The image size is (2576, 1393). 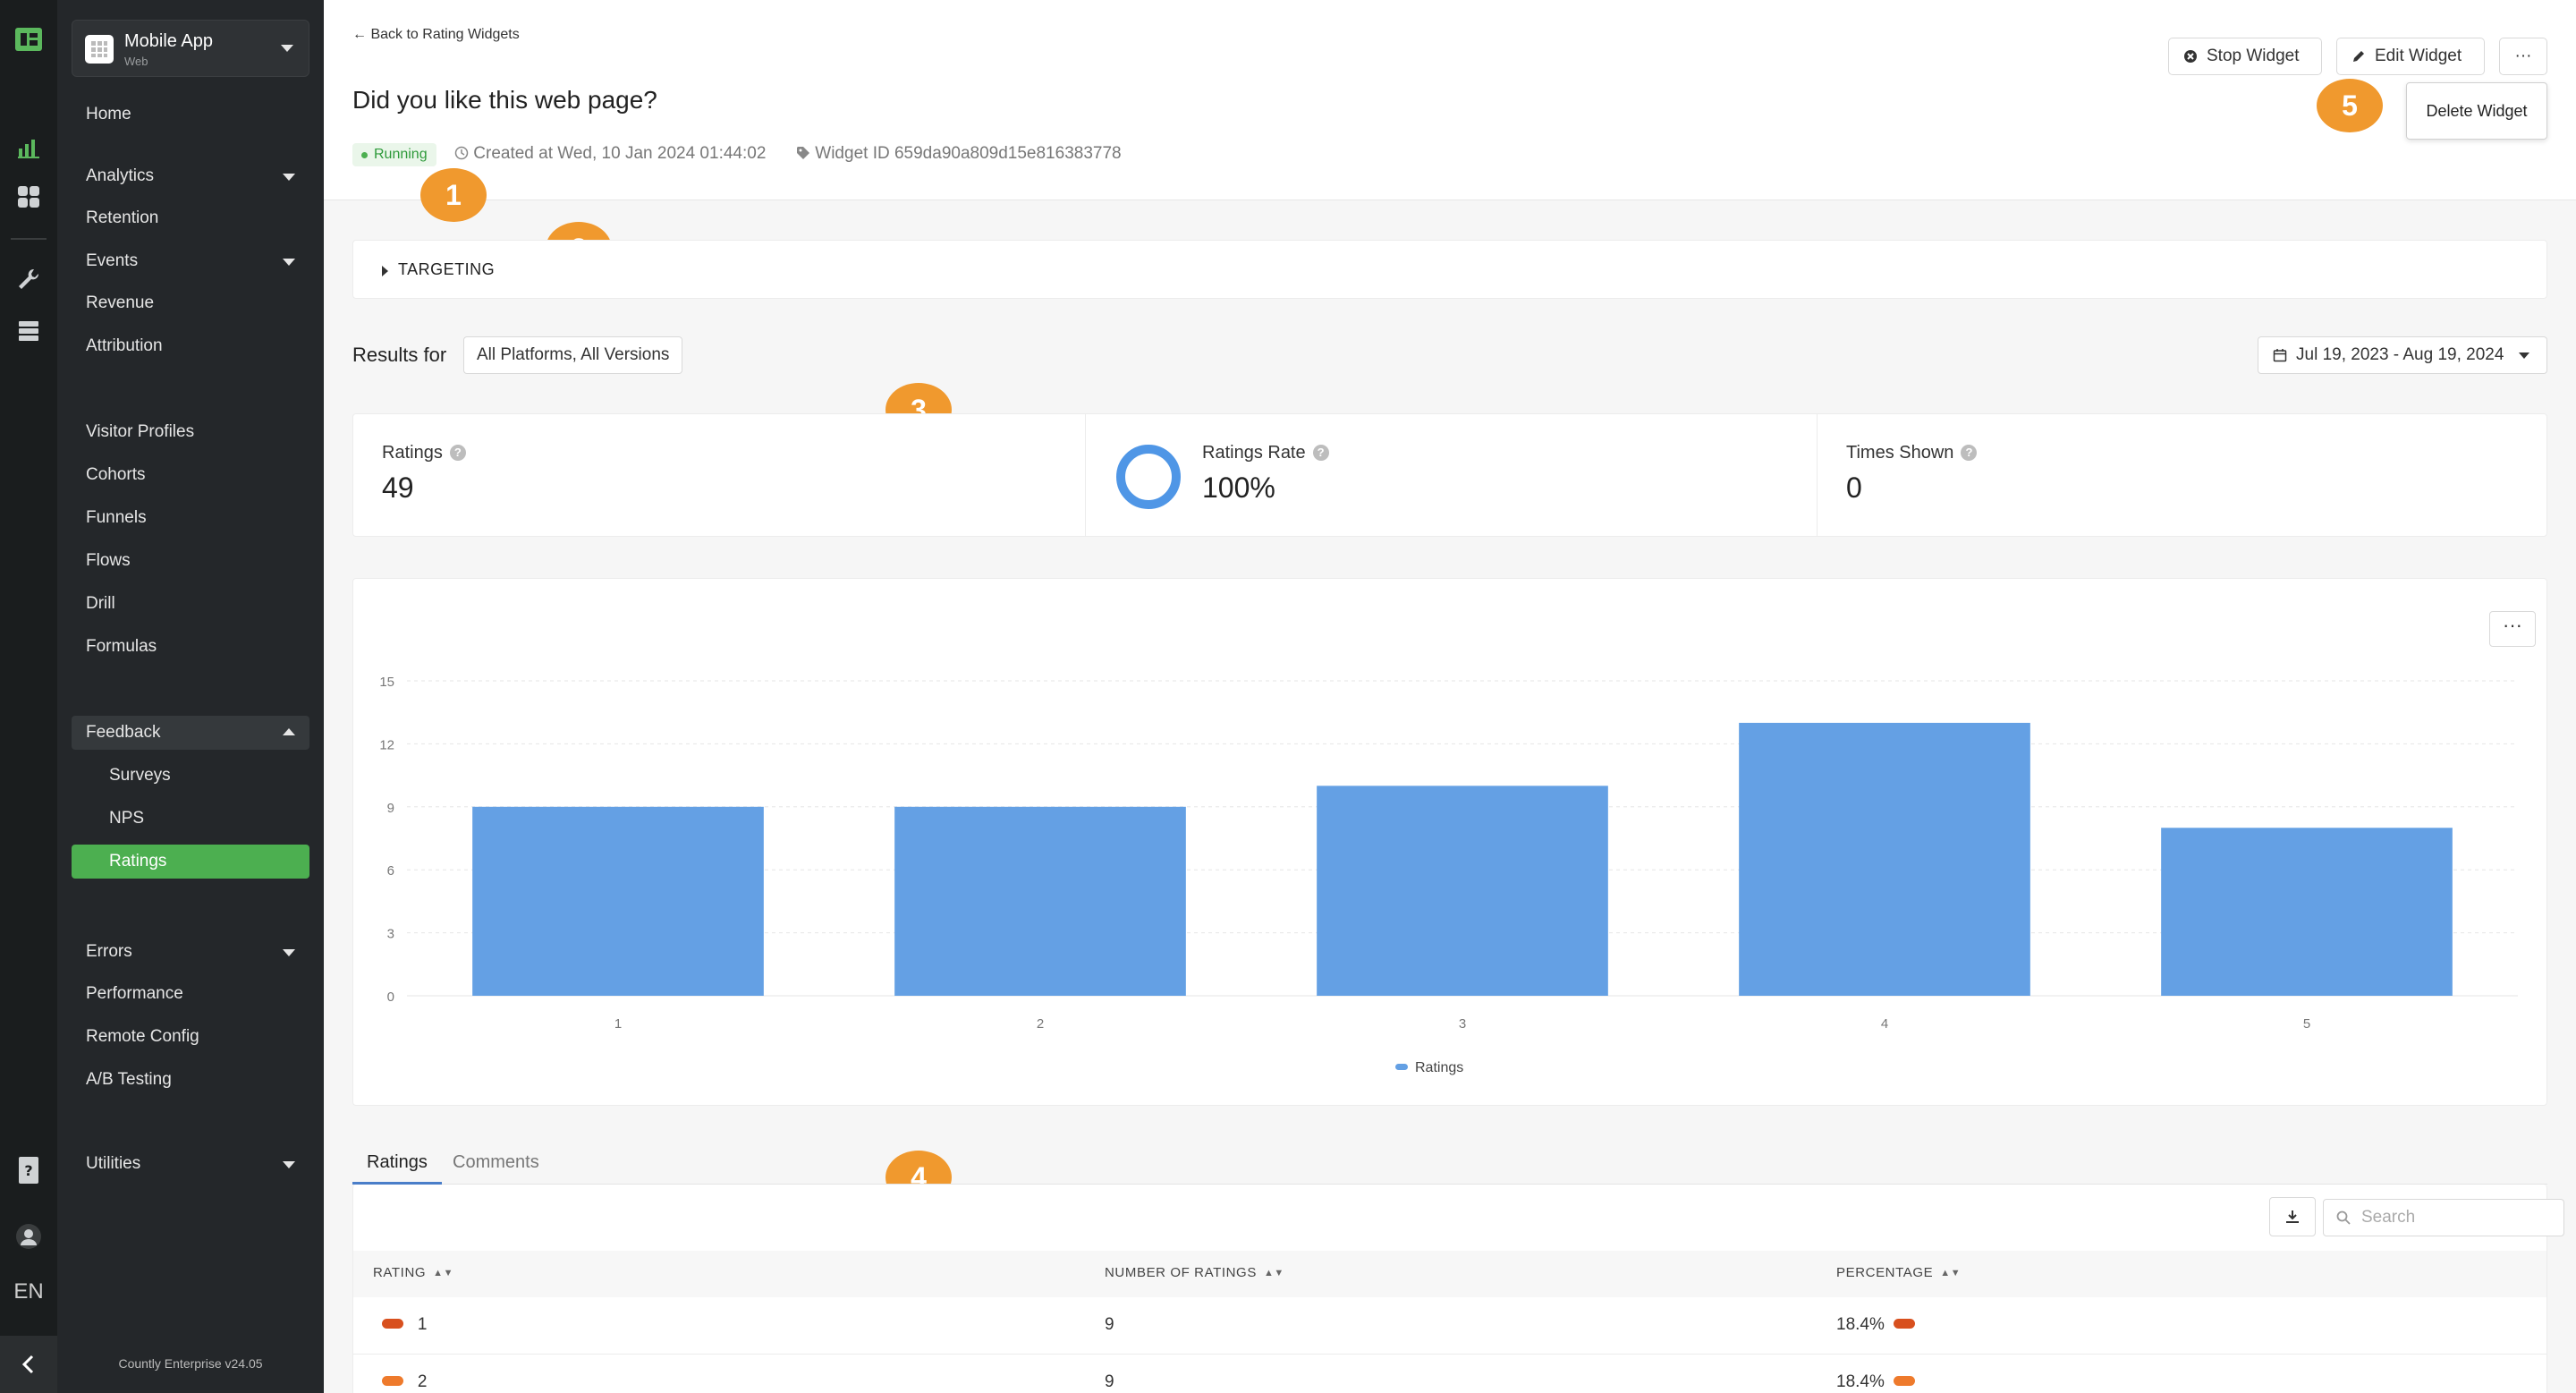 I want to click on metric-label-text: Times Shown, so click(x=1900, y=453).